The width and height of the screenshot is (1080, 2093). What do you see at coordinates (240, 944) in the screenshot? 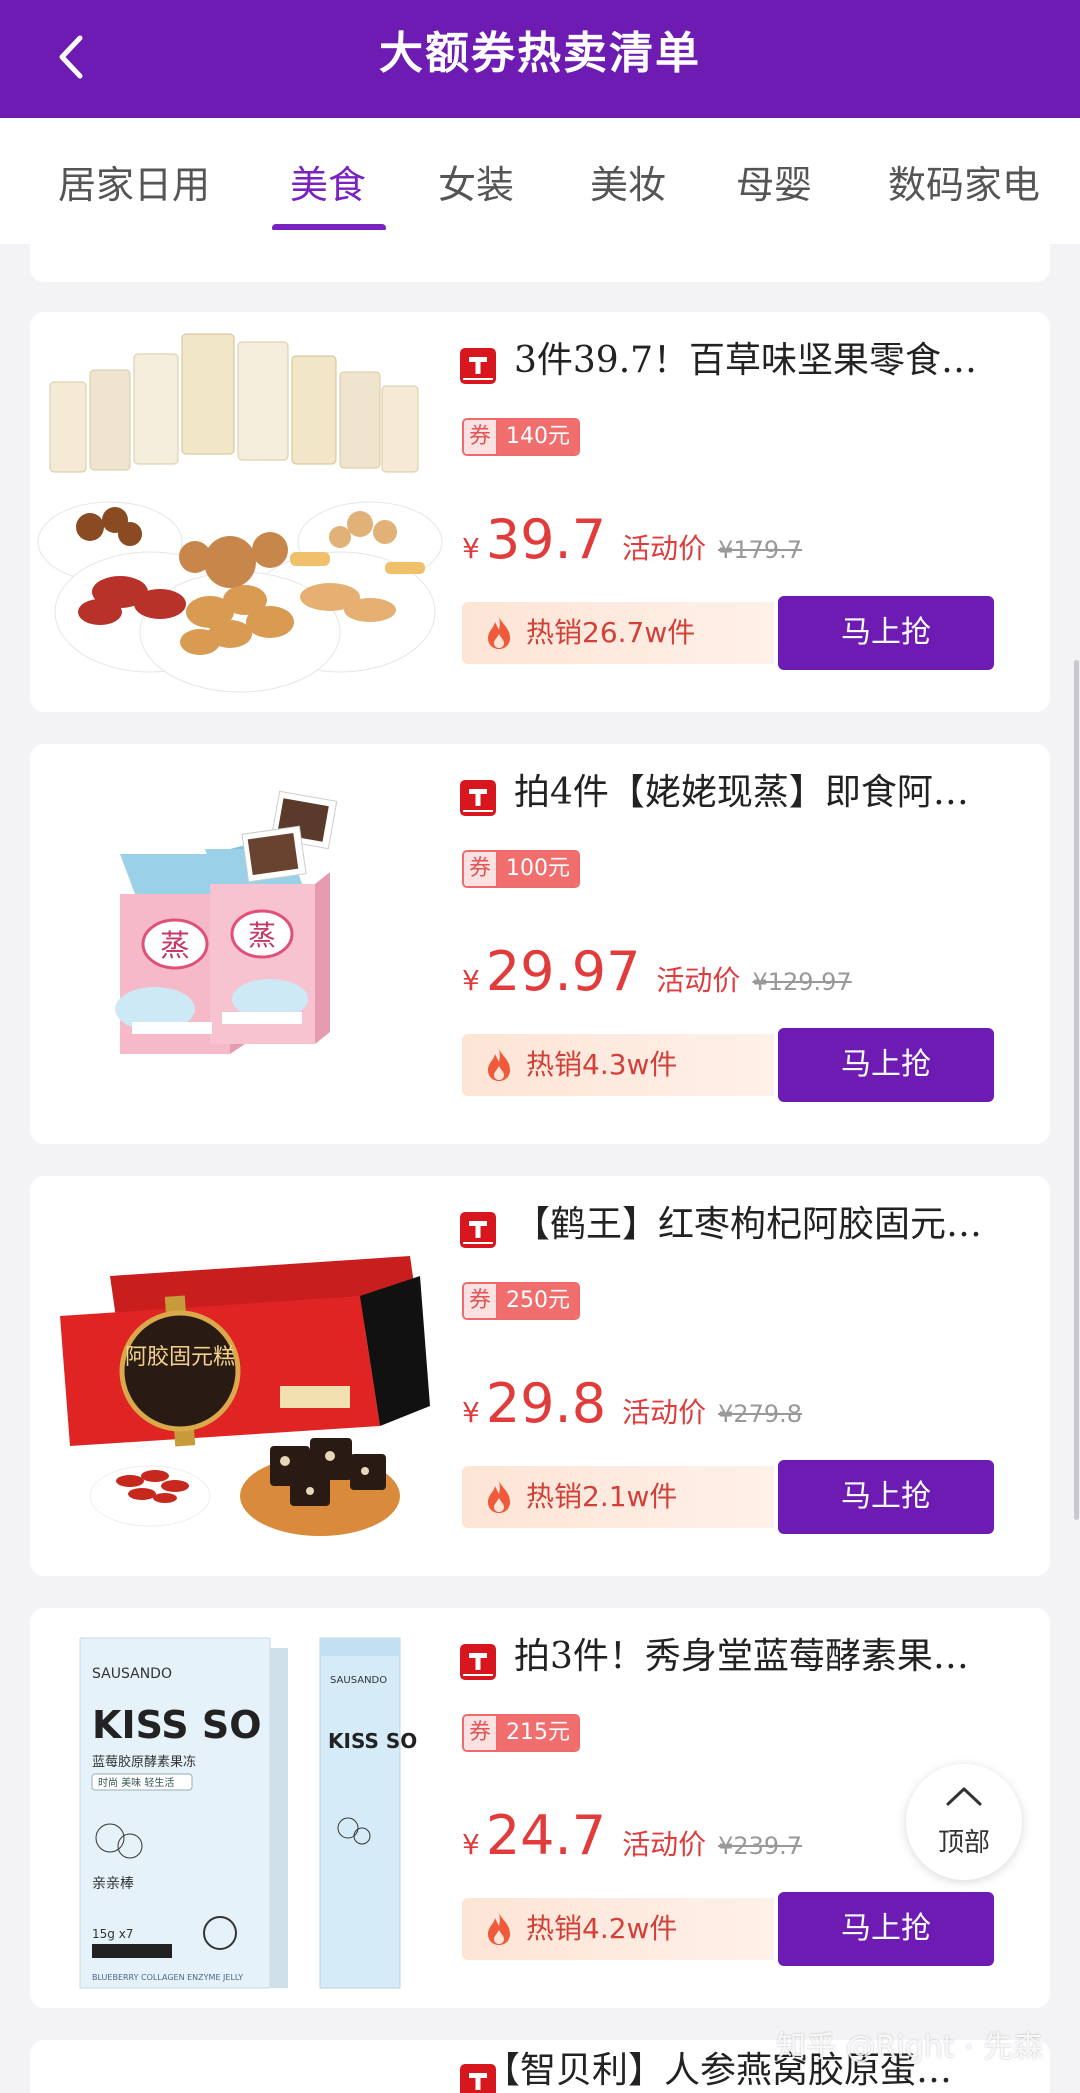
I see `product-image: 蒸 蒸` at bounding box center [240, 944].